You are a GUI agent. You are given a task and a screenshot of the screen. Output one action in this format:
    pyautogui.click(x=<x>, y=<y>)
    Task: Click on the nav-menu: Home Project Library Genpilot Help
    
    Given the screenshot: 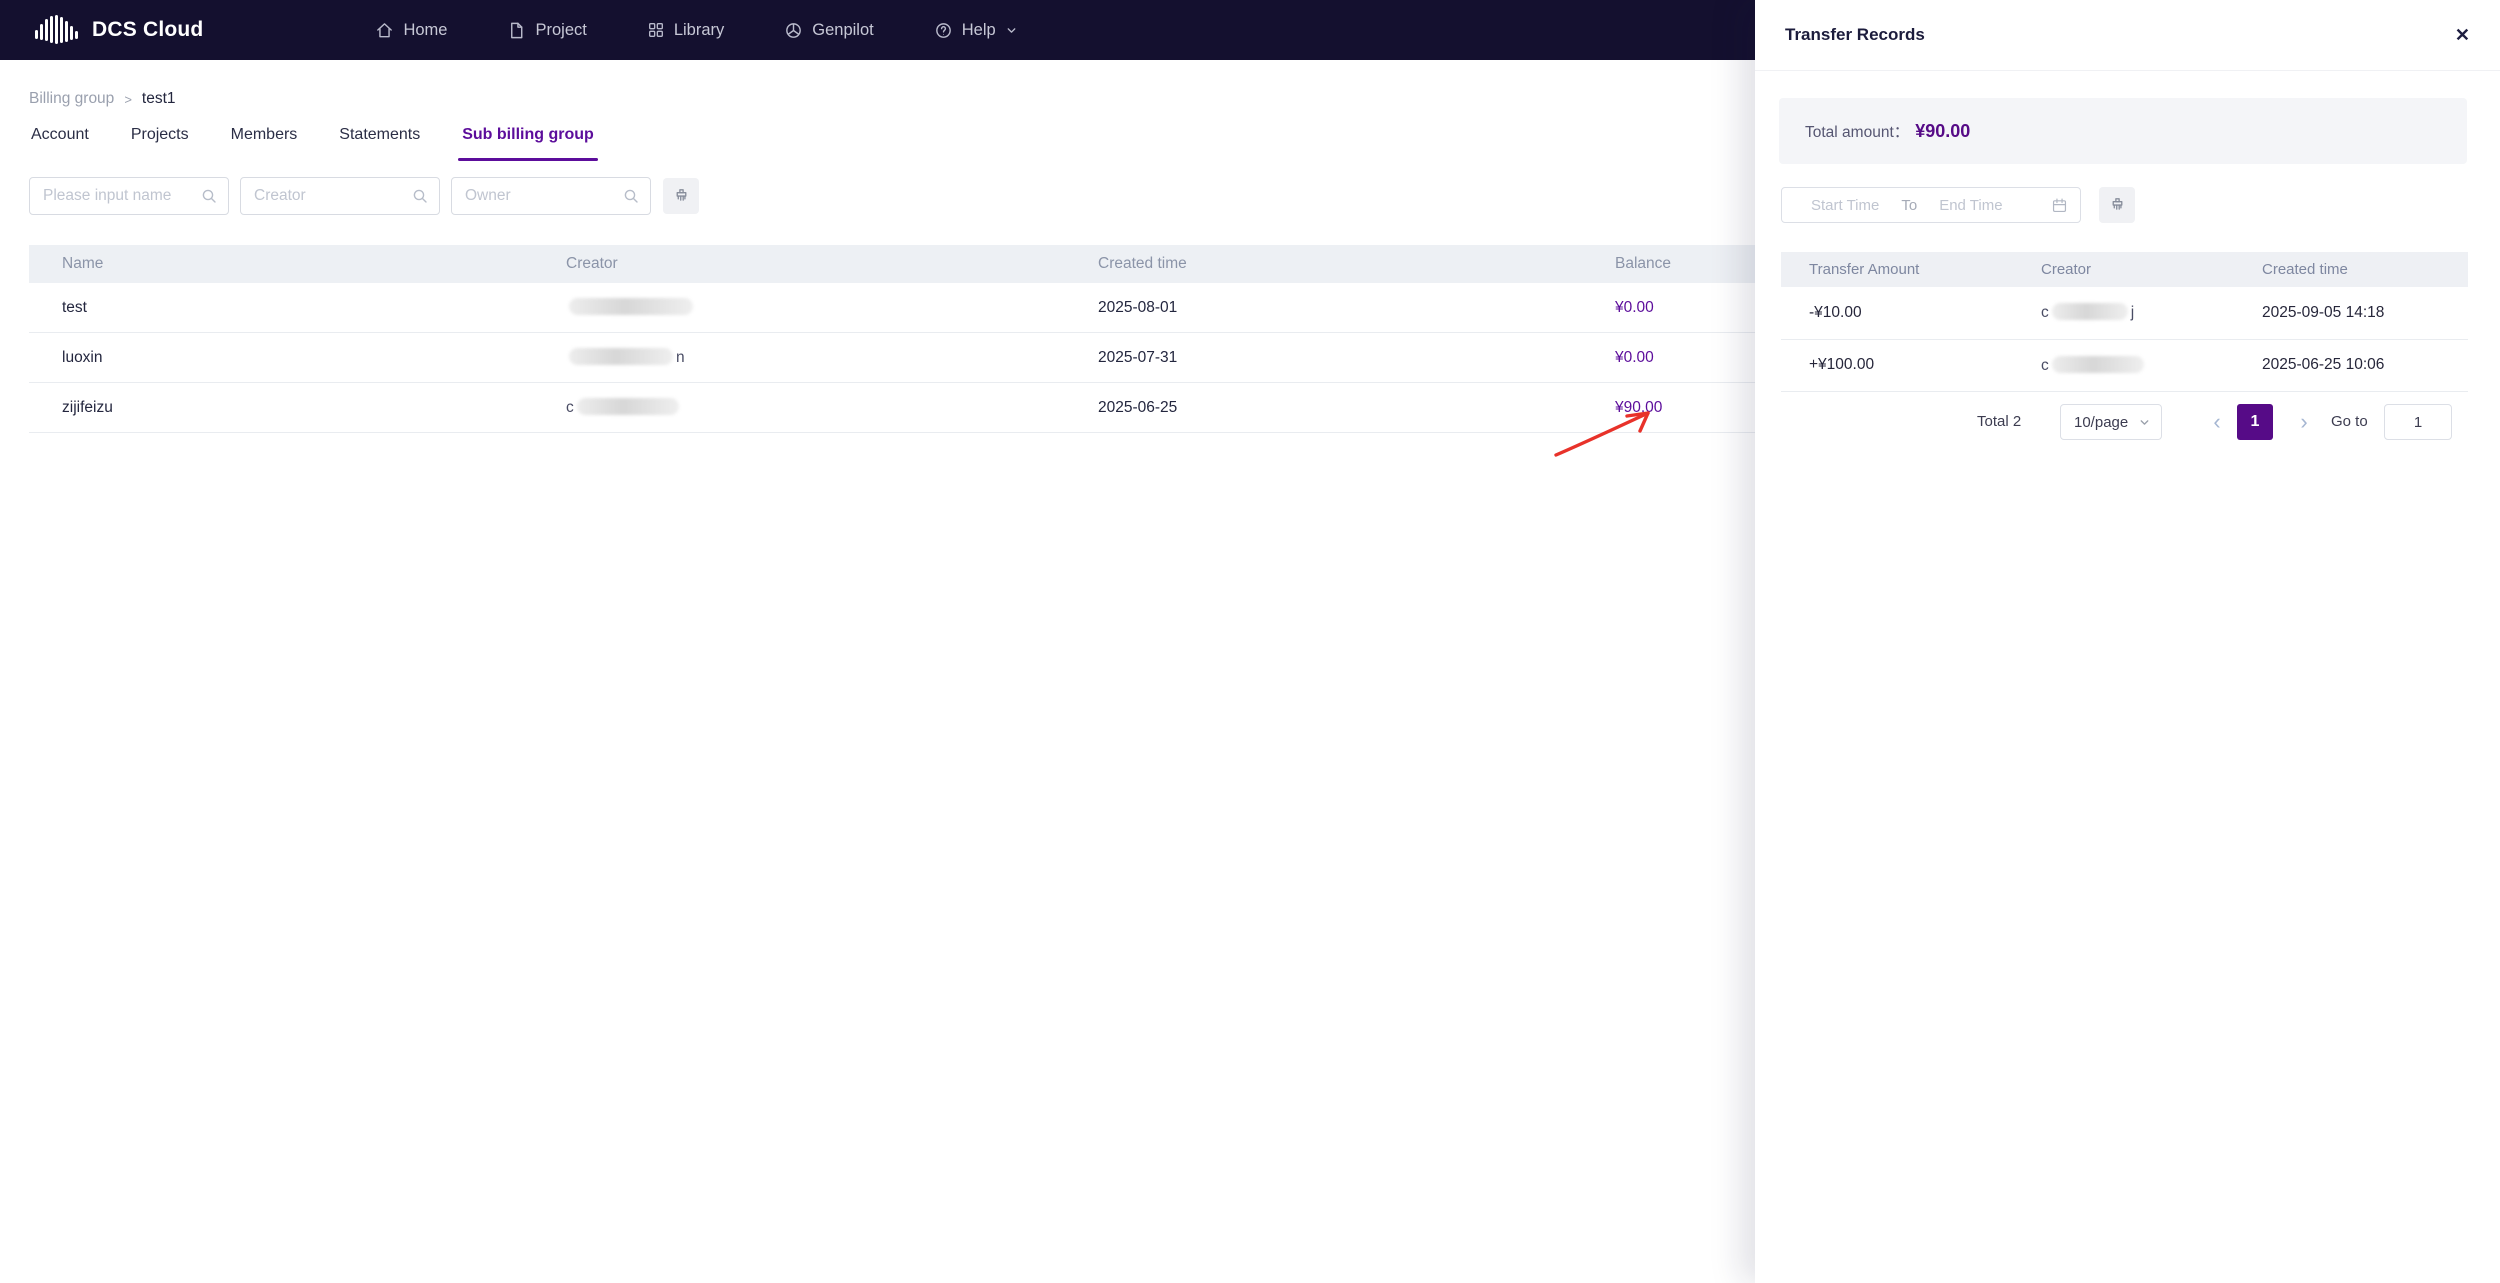 What is the action you would take?
    pyautogui.click(x=696, y=30)
    